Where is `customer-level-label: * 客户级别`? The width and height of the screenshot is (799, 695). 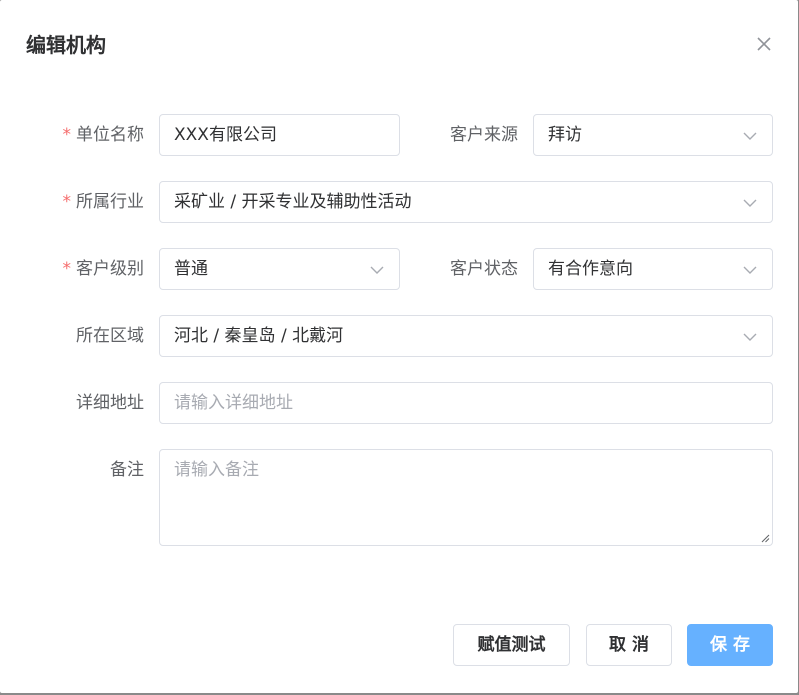
customer-level-label: * 客户级别 is located at coordinates (92, 269).